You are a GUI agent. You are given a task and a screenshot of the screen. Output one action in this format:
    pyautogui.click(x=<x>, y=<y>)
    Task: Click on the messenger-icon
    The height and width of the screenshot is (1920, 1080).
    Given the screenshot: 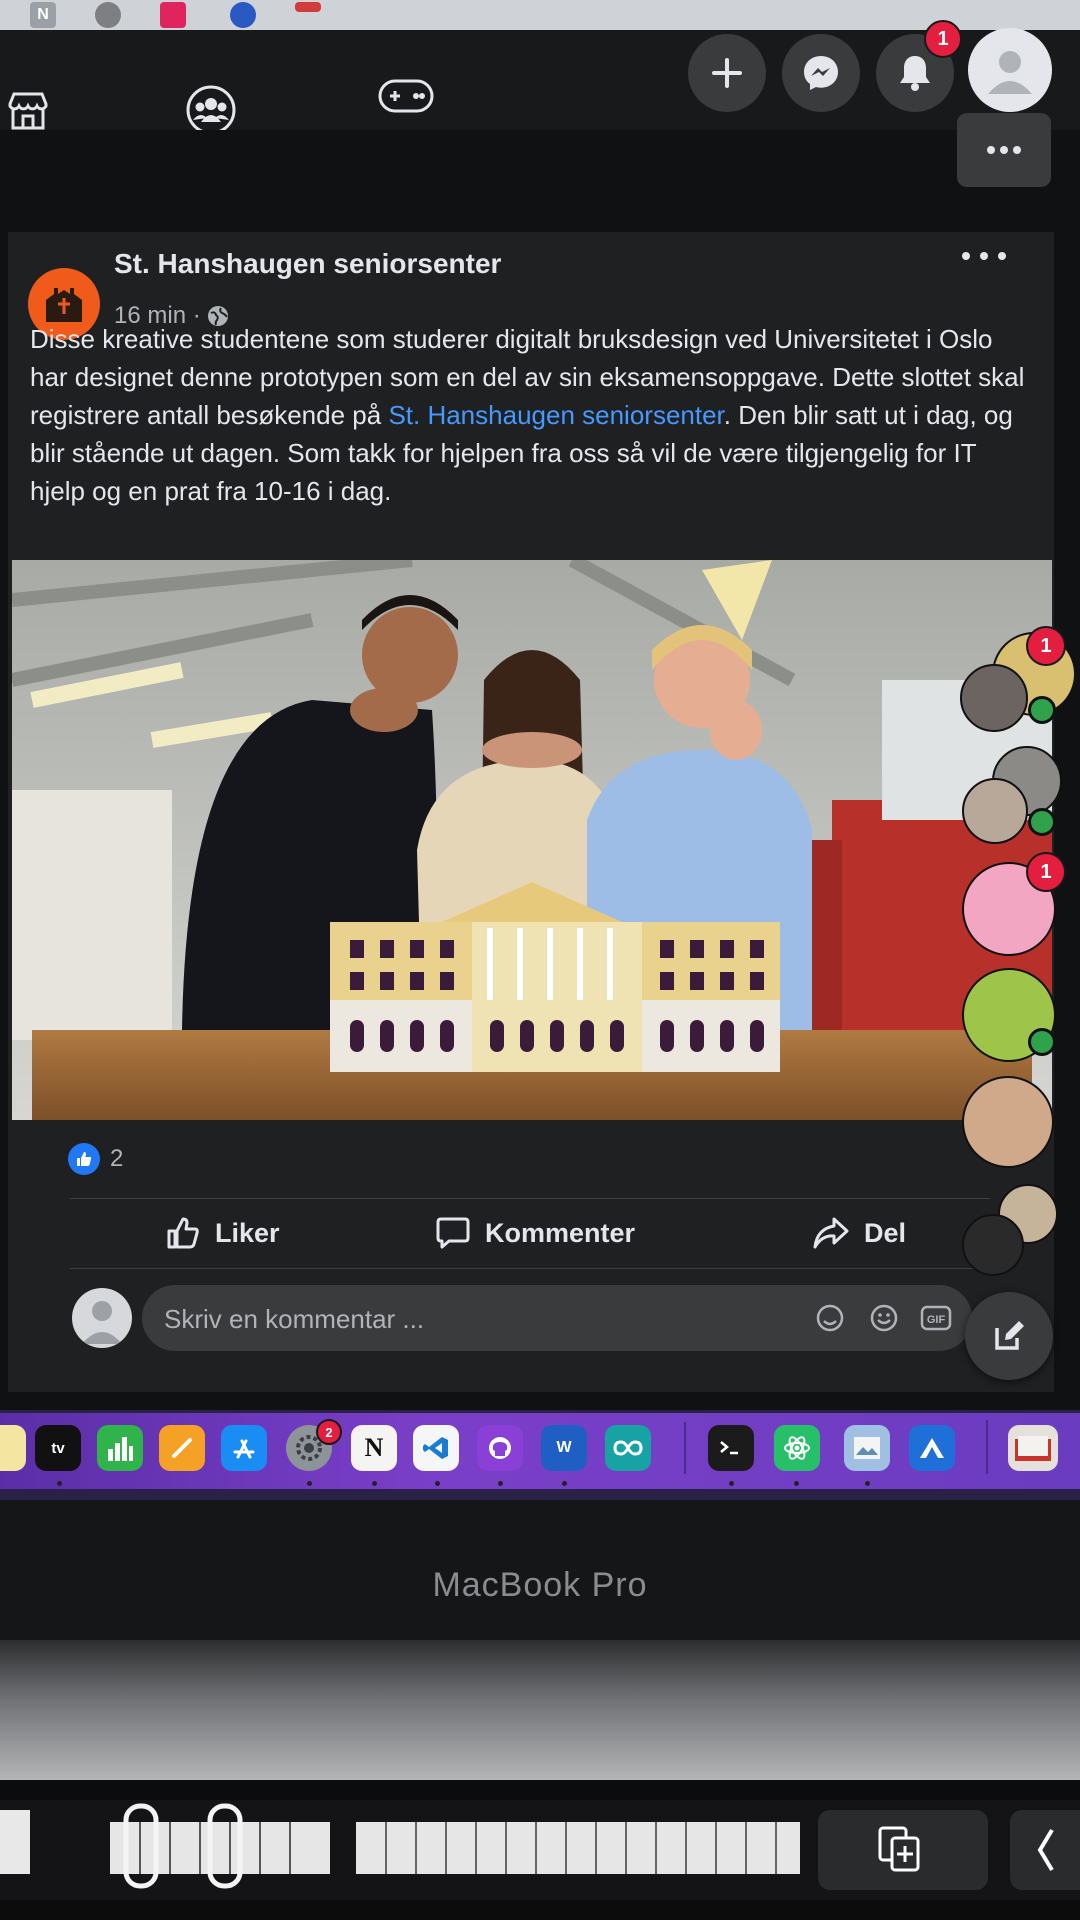 What is the action you would take?
    pyautogui.click(x=821, y=73)
    